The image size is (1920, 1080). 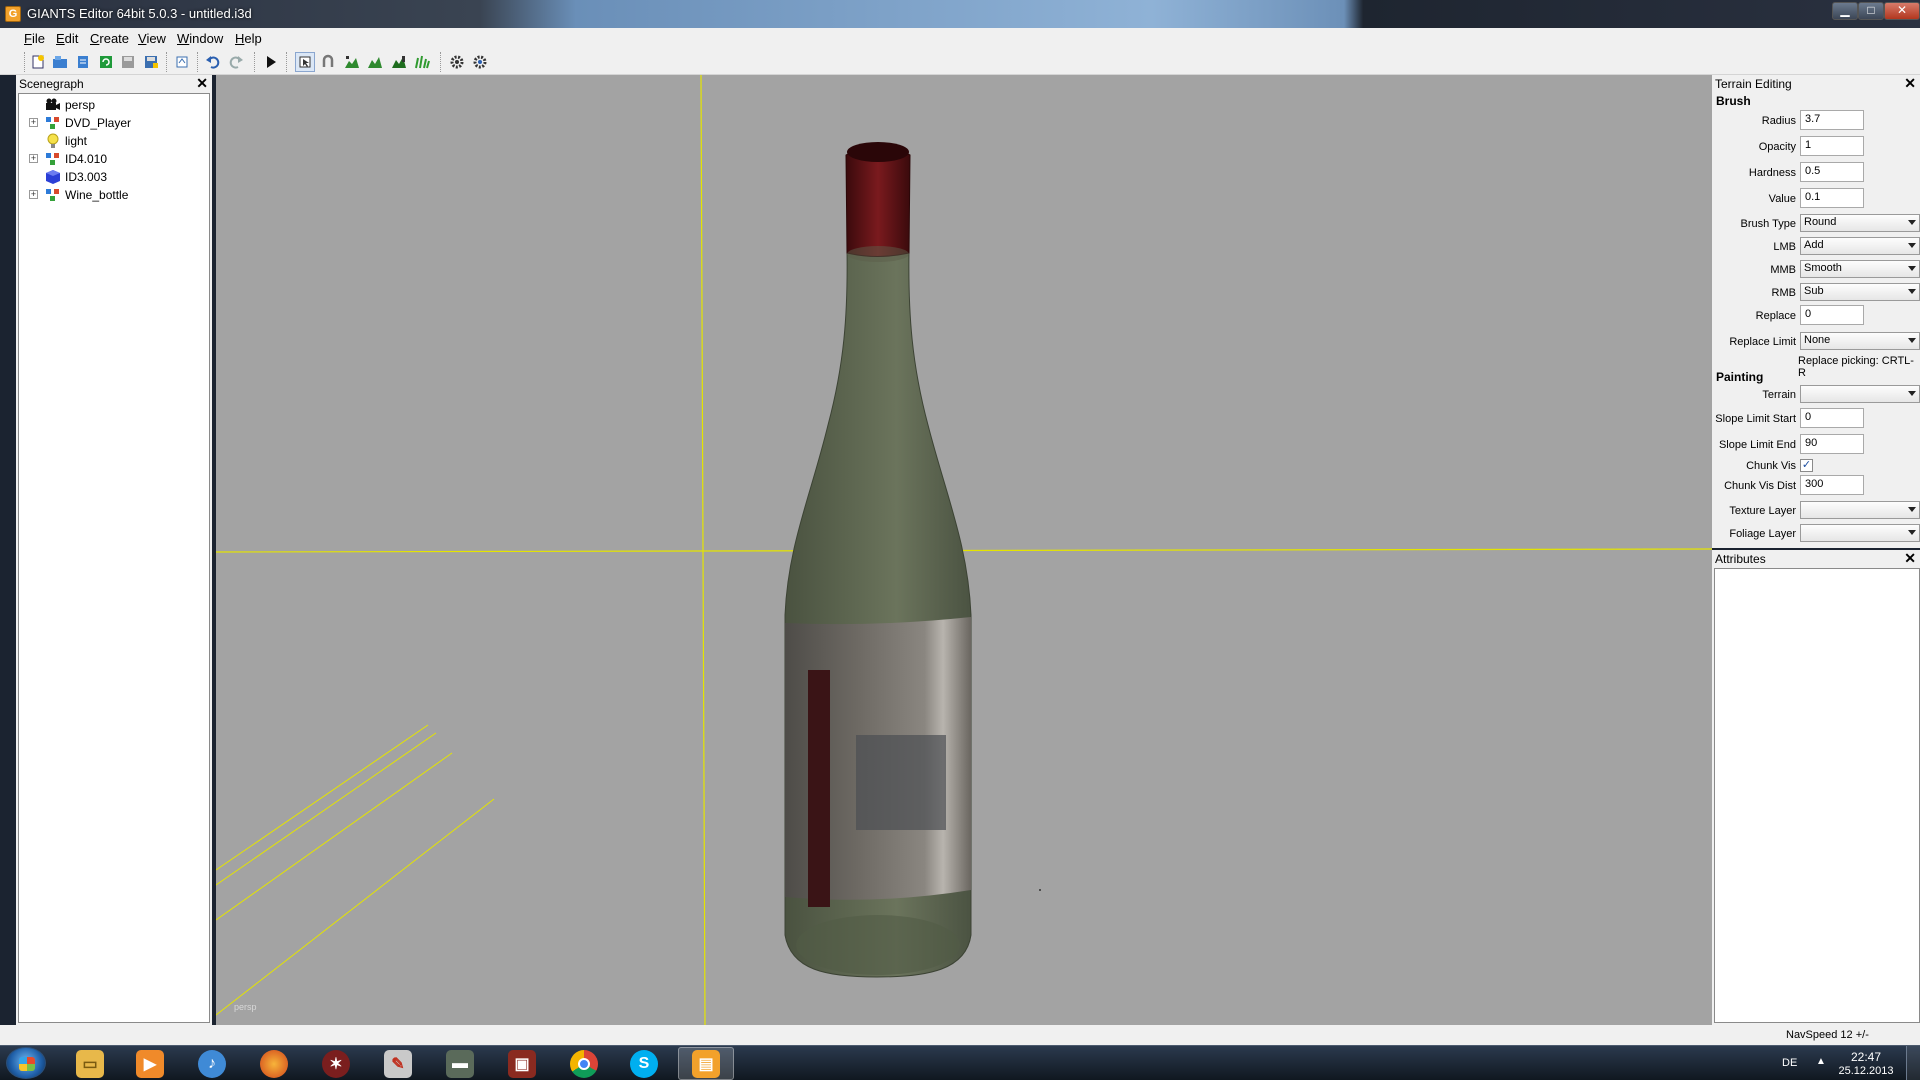 What do you see at coordinates (422, 62) in the screenshot?
I see `terrain-grass-icon` at bounding box center [422, 62].